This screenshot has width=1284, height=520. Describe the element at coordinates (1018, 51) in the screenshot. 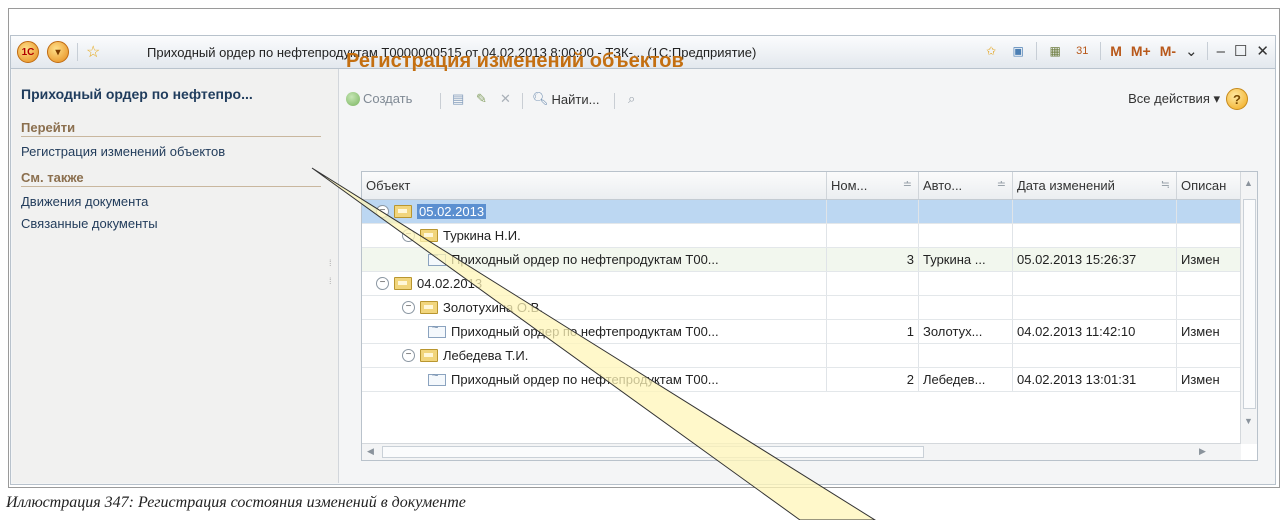

I see `history-icon: ▣` at that location.